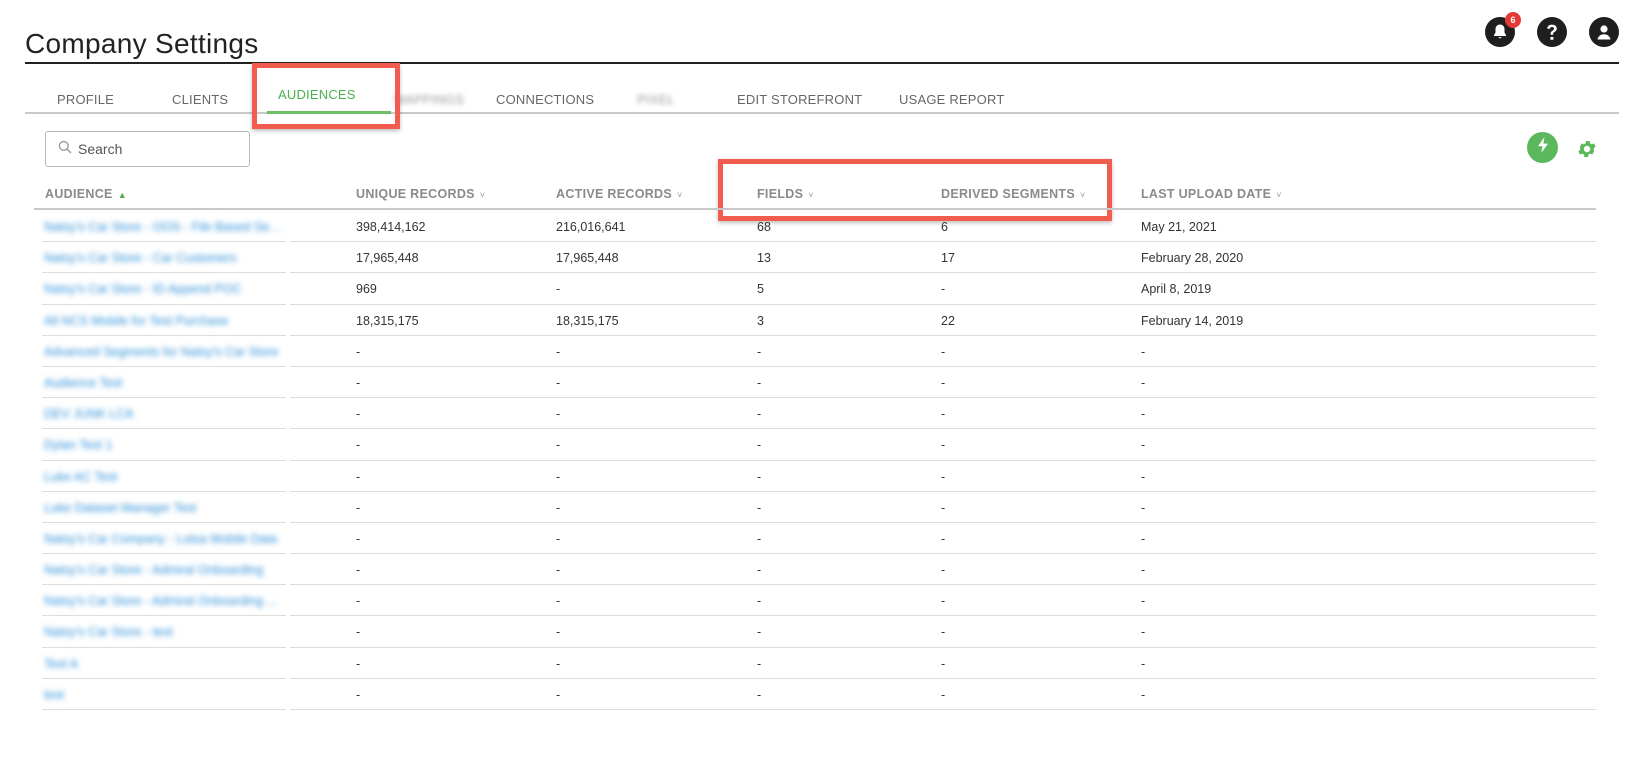 This screenshot has width=1641, height=766. I want to click on tab-audiences: AUDIENCES, so click(317, 94).